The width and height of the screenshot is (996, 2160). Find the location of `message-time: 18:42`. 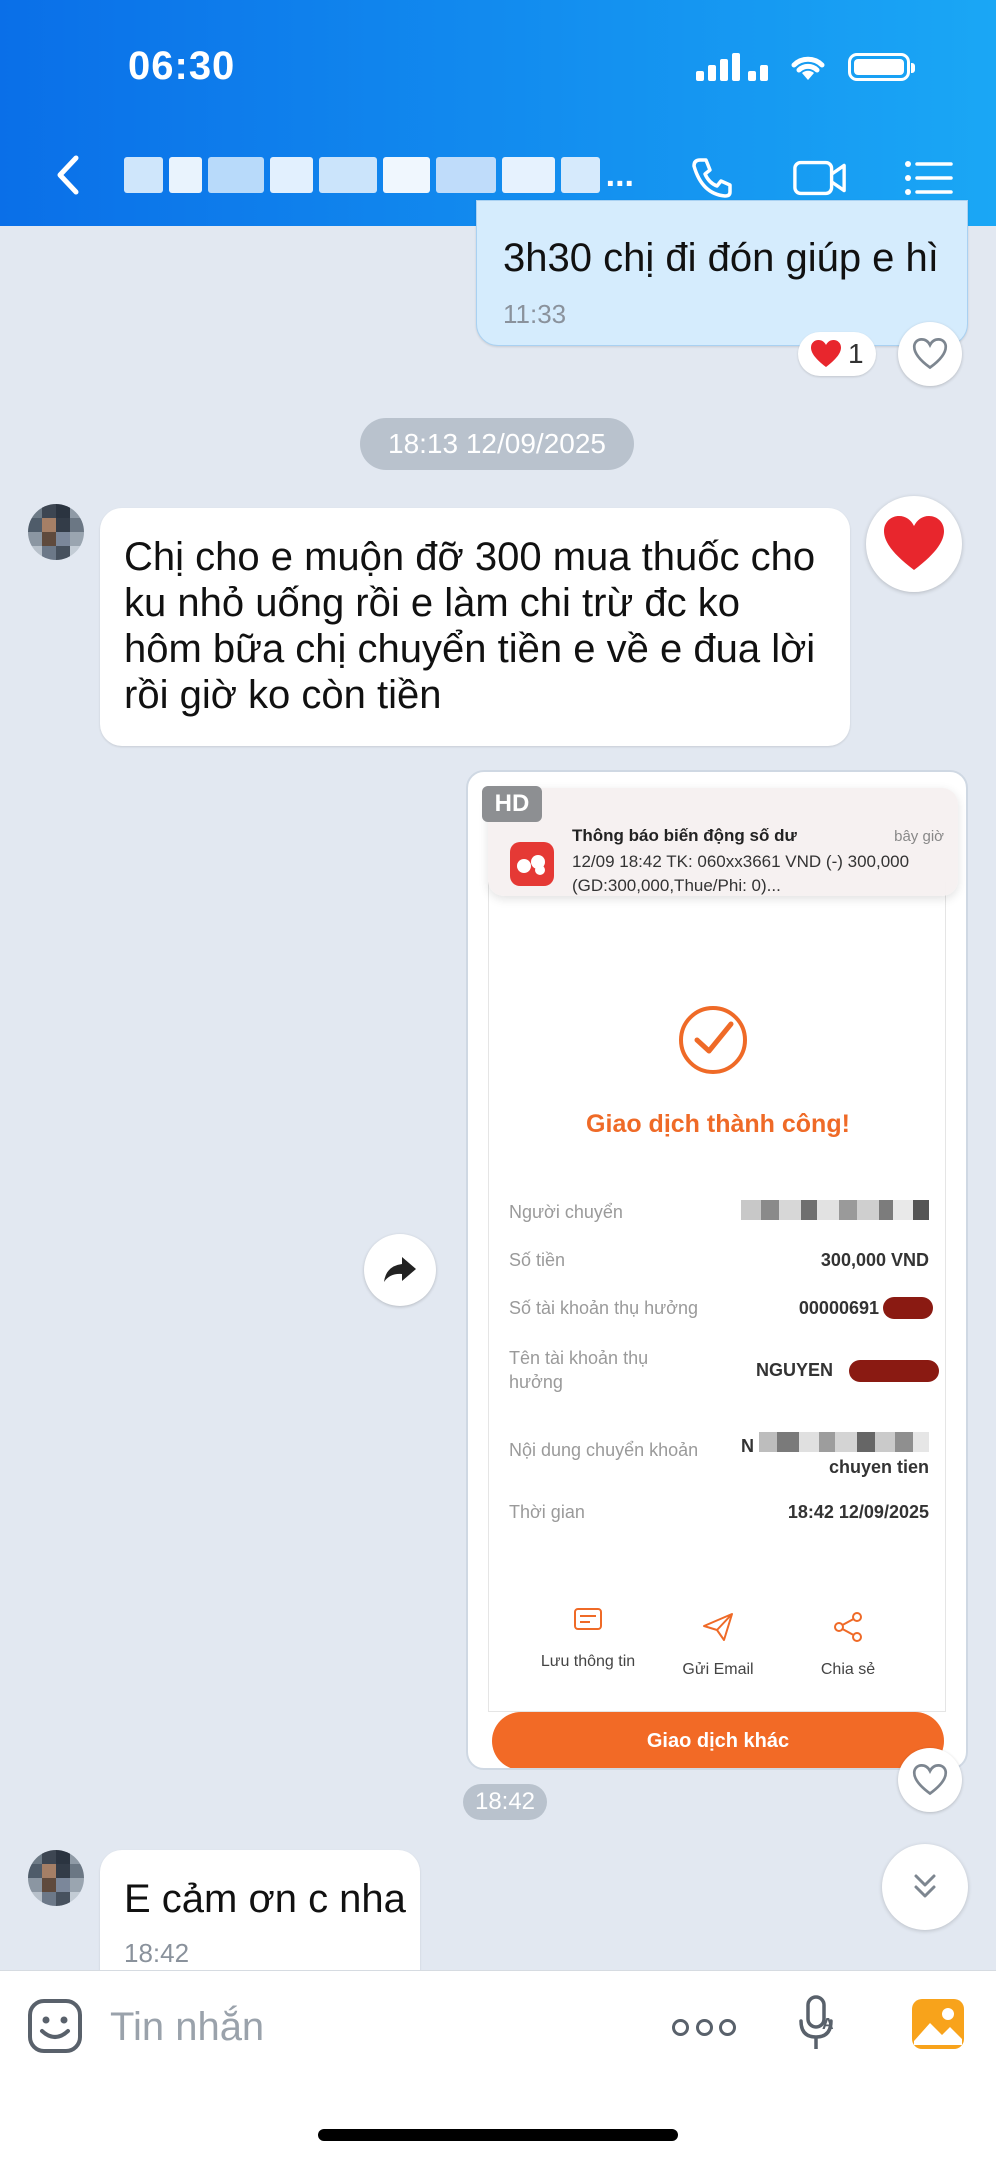

message-time: 18:42 is located at coordinates (157, 1953).